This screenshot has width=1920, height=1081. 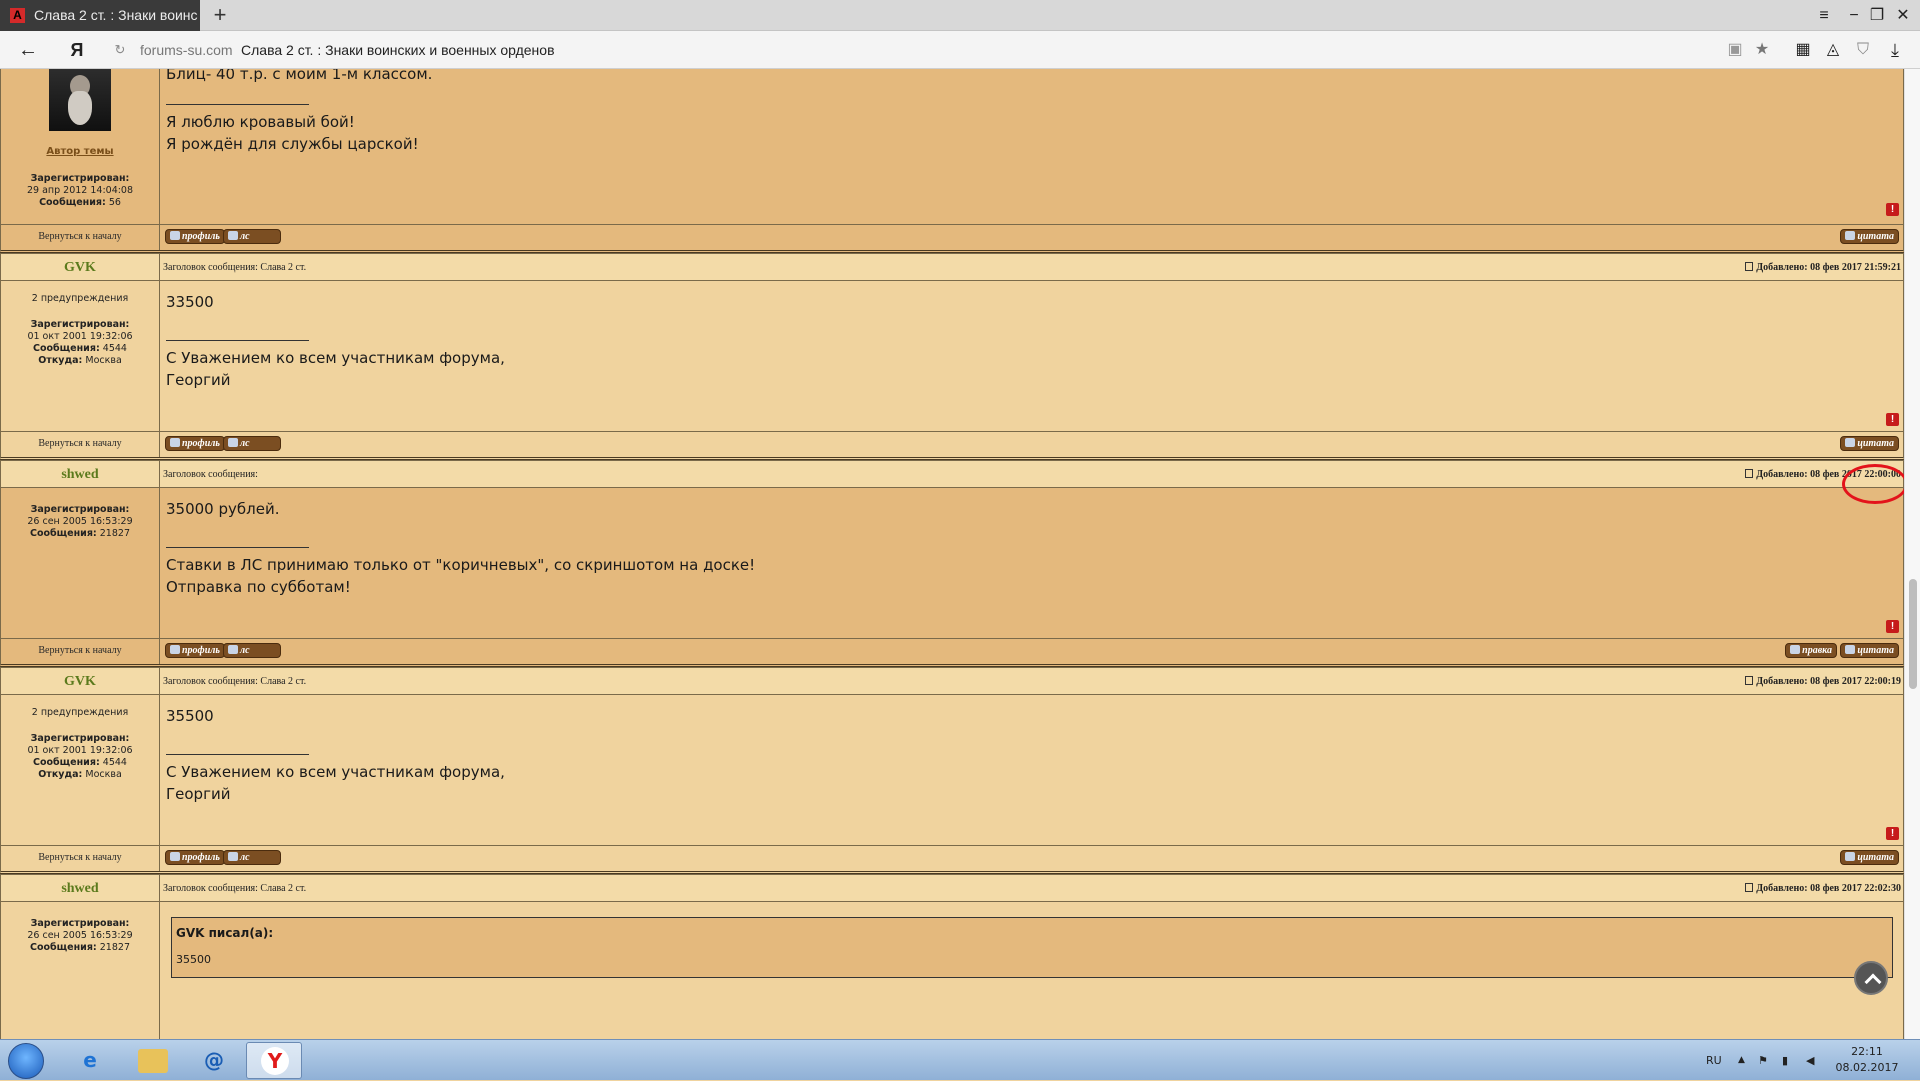 I want to click on edit-button: правка, so click(x=1811, y=650).